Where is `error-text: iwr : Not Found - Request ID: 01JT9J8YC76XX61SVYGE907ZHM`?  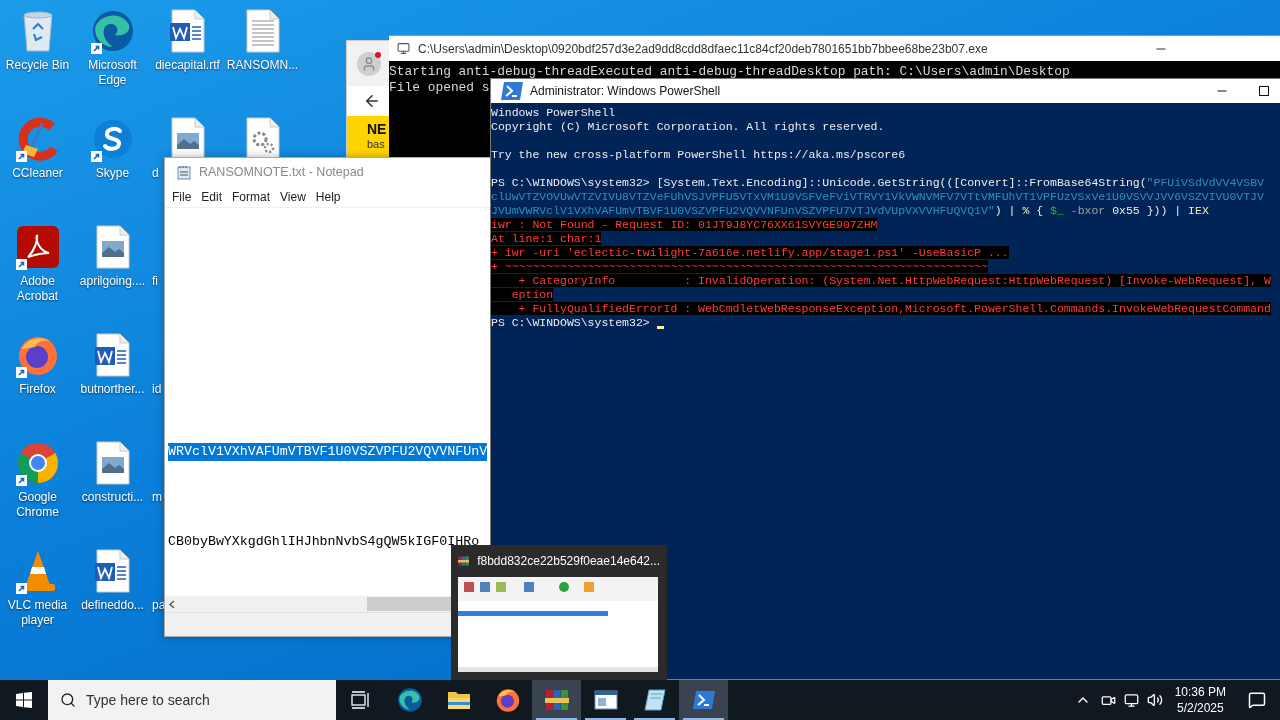
error-text: iwr : Not Found - Request ID: 01JT9J8YC76XX61SVYGE907ZHM is located at coordinates (684, 224).